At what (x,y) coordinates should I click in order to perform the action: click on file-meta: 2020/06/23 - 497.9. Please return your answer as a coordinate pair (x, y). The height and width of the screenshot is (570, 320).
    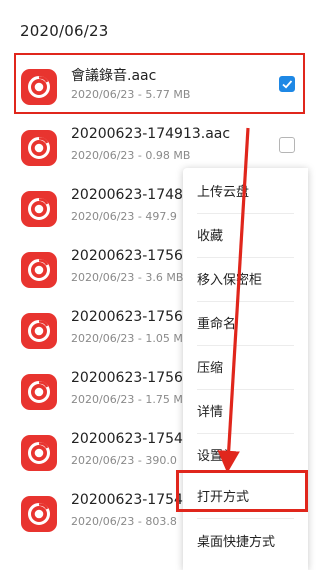
    Looking at the image, I should click on (124, 216).